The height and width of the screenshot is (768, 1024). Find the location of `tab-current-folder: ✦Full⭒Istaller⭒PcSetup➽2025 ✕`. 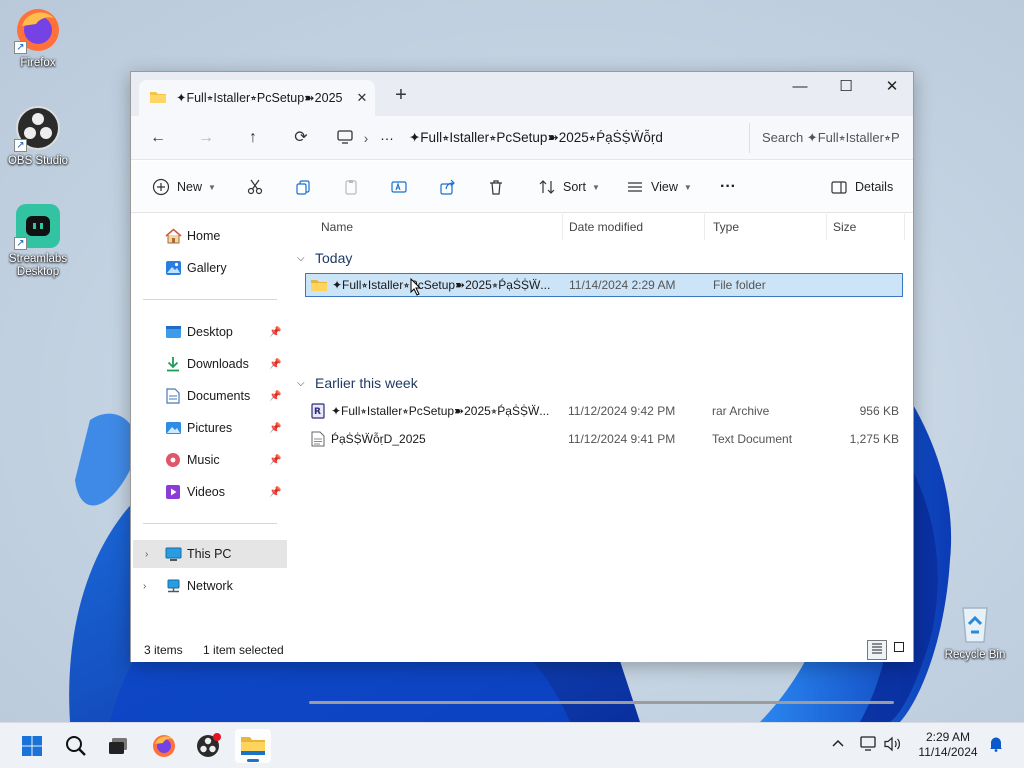

tab-current-folder: ✦Full⭒Istaller⭒PcSetup➽2025 ✕ is located at coordinates (257, 98).